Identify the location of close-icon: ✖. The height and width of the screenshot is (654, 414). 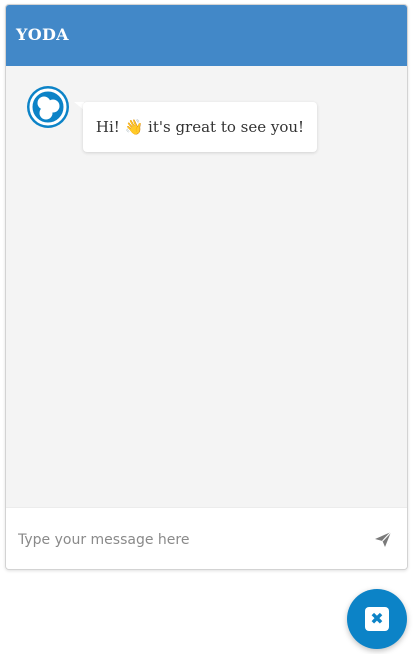
(377, 619).